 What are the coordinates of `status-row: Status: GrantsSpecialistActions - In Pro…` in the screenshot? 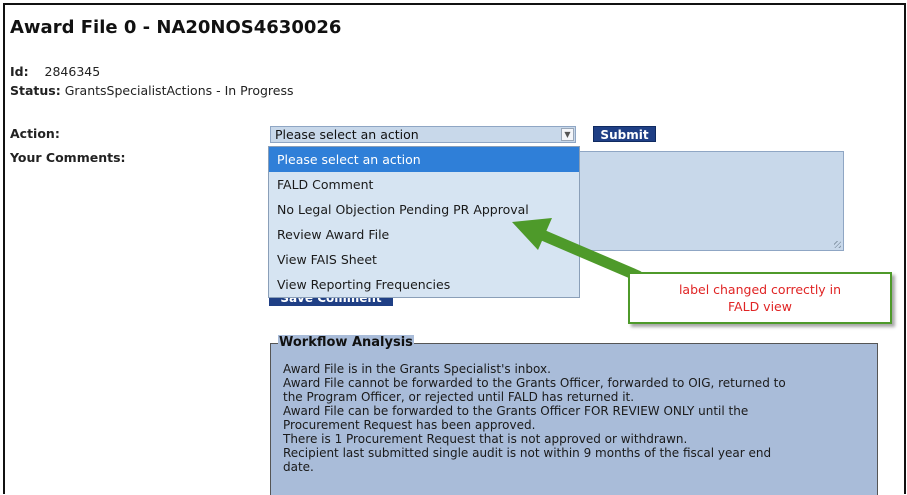 It's located at (152, 90).